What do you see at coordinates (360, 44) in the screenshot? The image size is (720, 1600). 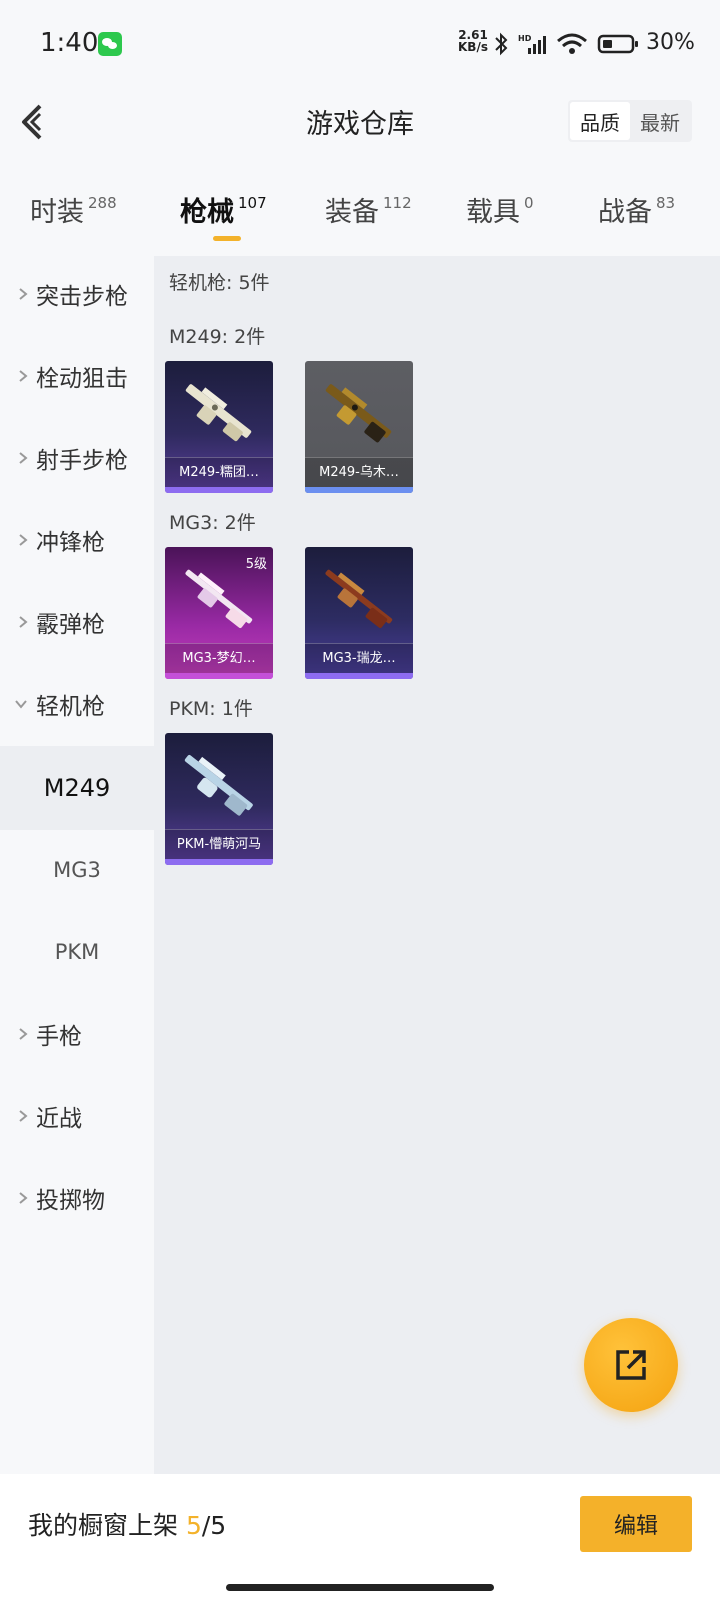 I see `status-bar: 1:40 2.61 KB/s HD 30%` at bounding box center [360, 44].